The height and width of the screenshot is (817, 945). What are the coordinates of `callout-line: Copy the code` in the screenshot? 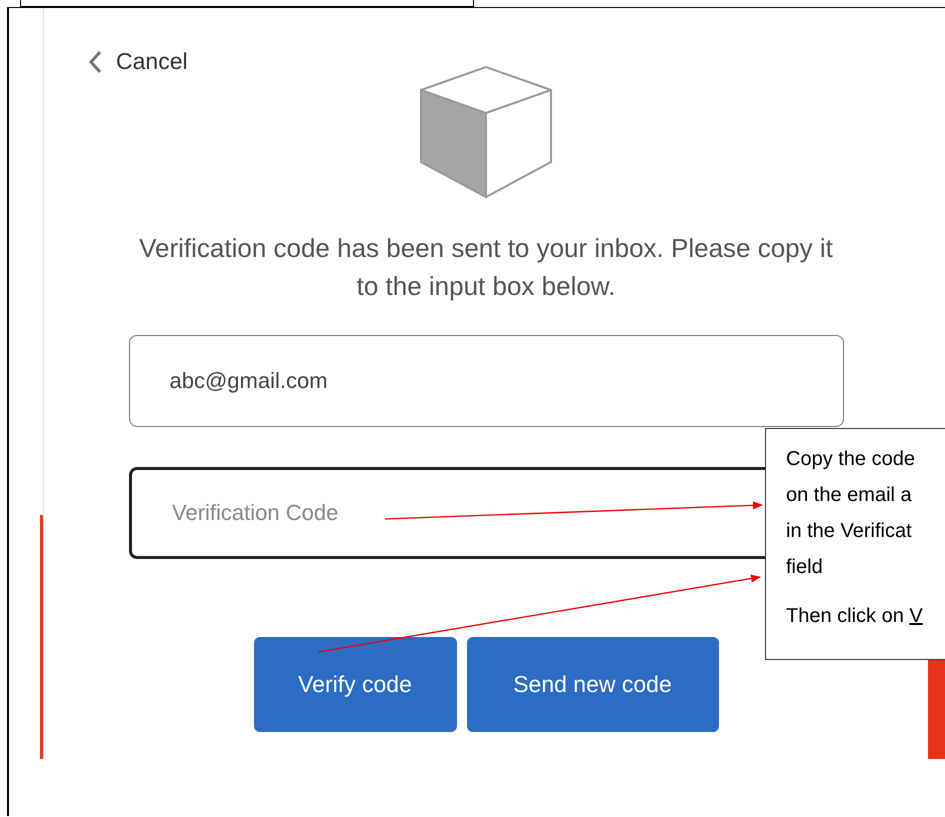 It's located at (851, 459).